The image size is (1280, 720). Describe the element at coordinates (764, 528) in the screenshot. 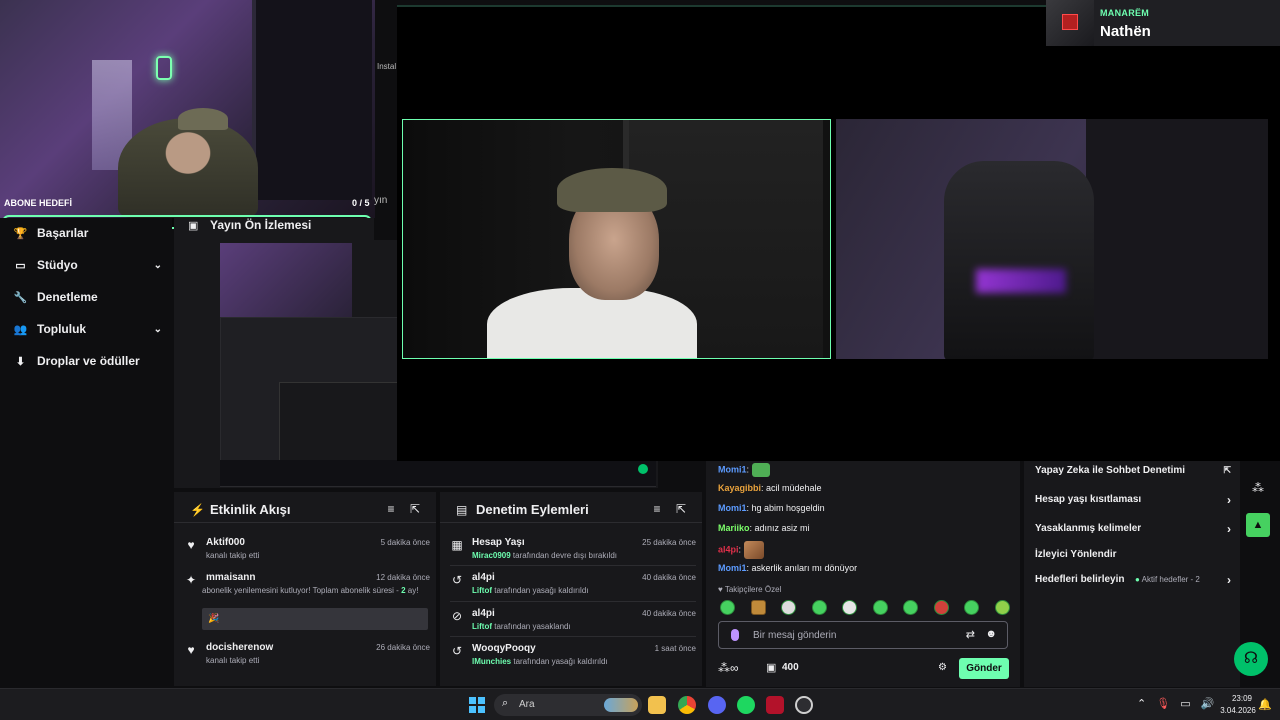

I see `chat-message: Mariiko: adınız asiz mi` at that location.